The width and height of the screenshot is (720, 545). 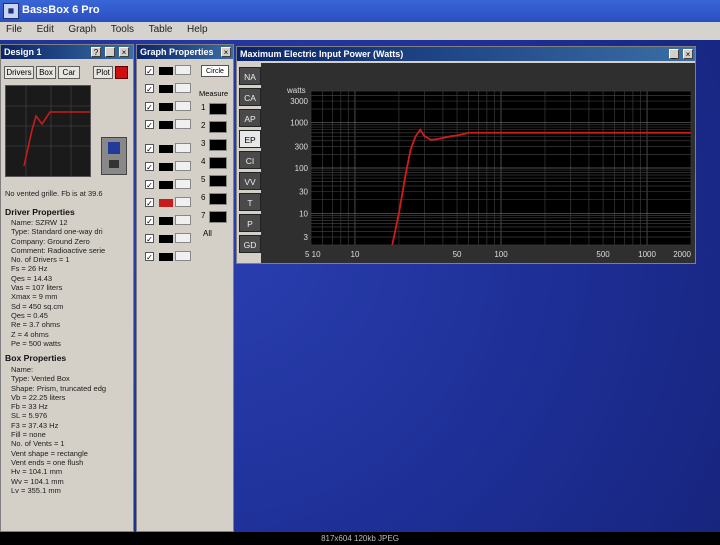 What do you see at coordinates (313, 254) in the screenshot?
I see `x-tick-label: 5 10` at bounding box center [313, 254].